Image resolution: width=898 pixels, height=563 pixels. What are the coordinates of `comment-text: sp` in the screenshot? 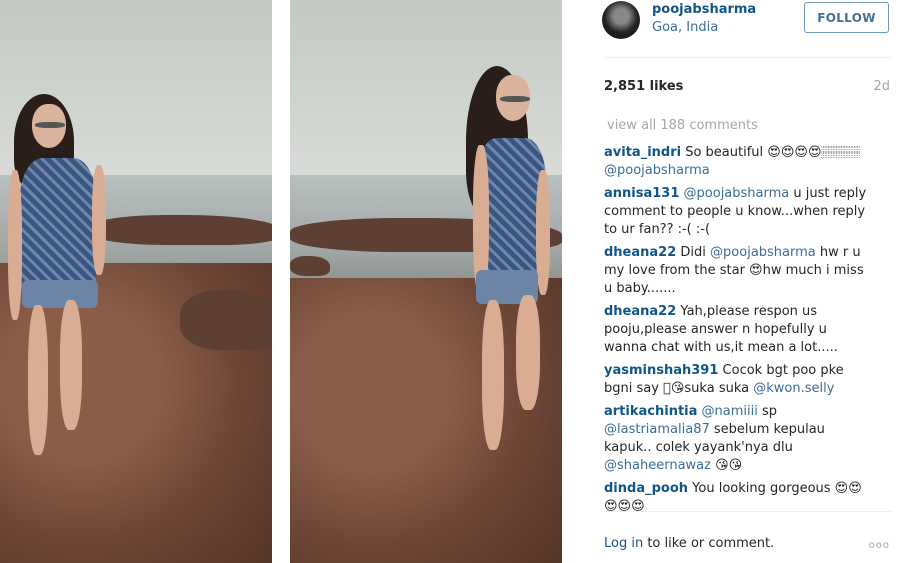 It's located at (767, 411).